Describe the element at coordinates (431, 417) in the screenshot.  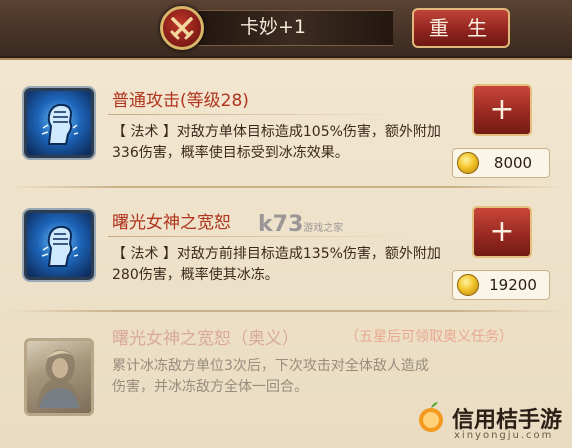
I see `brand-logo-icon` at that location.